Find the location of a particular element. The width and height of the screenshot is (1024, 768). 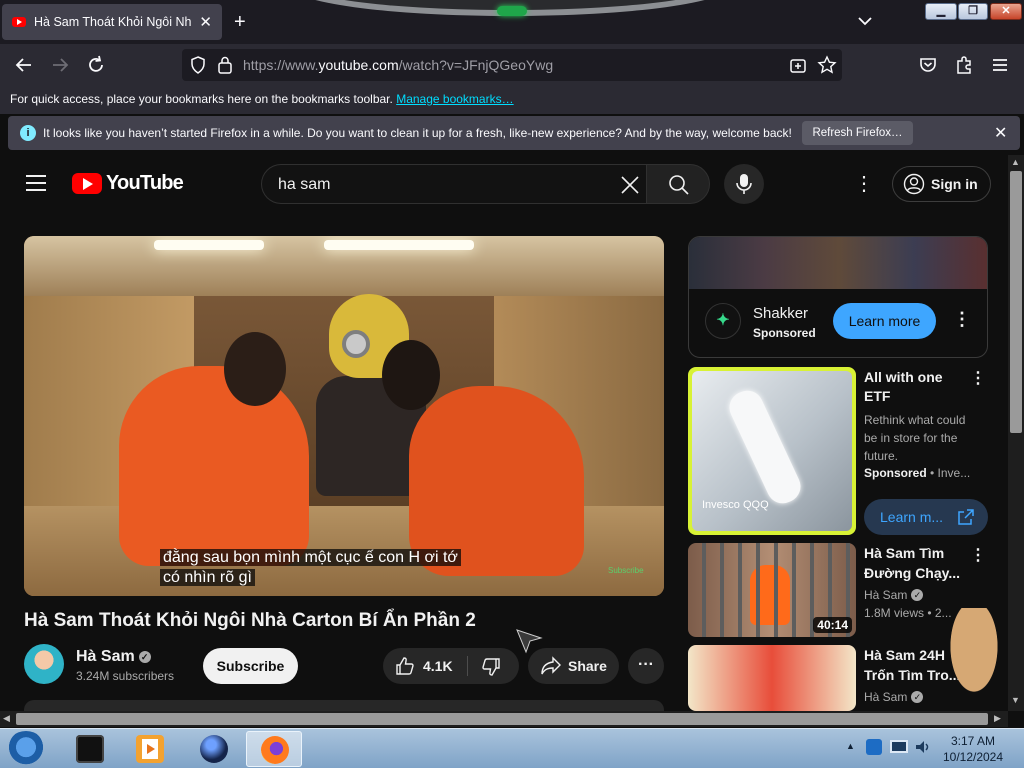

pocket-icon is located at coordinates (928, 65).